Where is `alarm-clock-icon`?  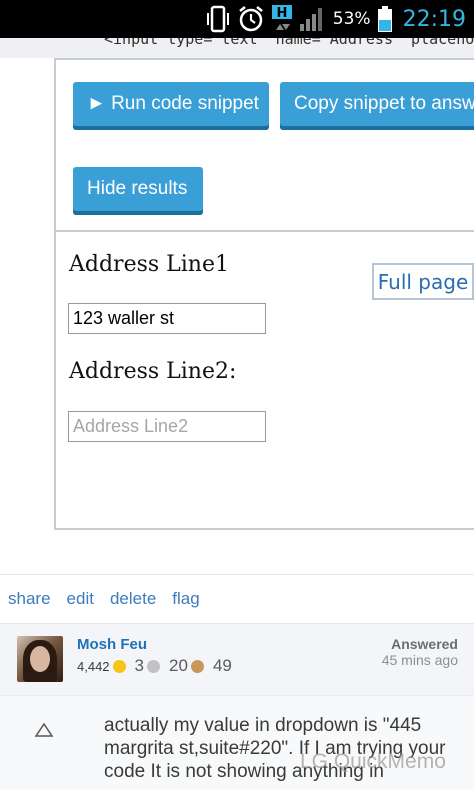 alarm-clock-icon is located at coordinates (251, 19).